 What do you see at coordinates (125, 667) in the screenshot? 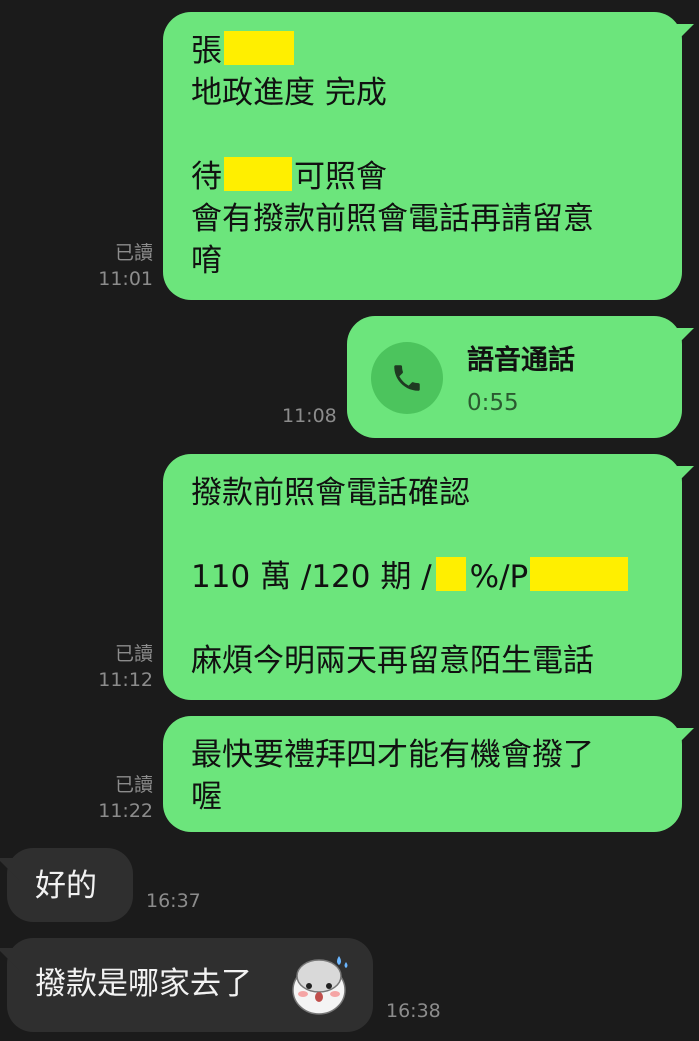
I see `message-meta: 已讀 11:12` at bounding box center [125, 667].